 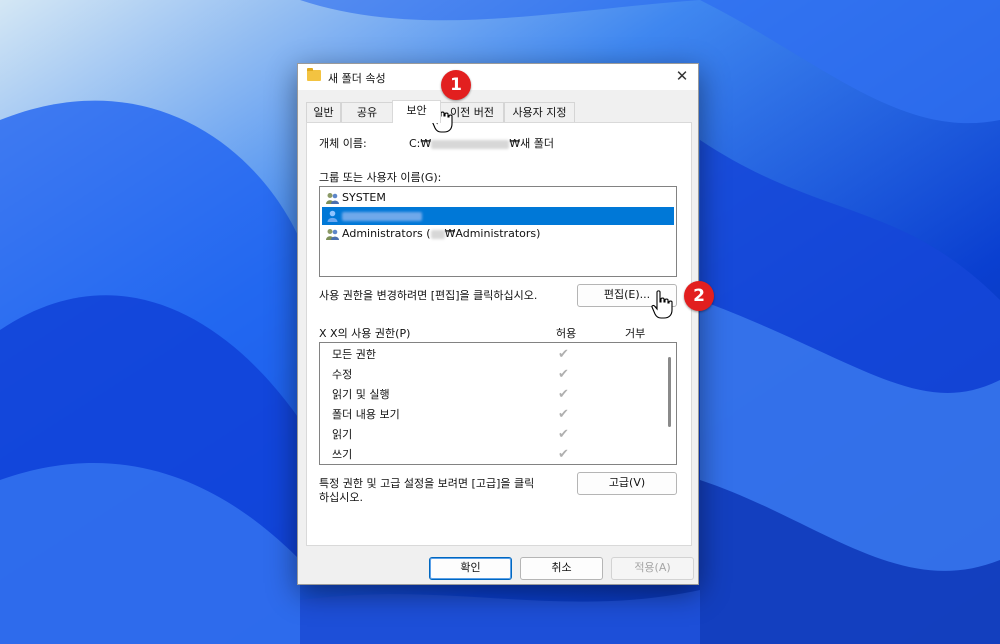 What do you see at coordinates (470, 144) in the screenshot?
I see `redacted-path` at bounding box center [470, 144].